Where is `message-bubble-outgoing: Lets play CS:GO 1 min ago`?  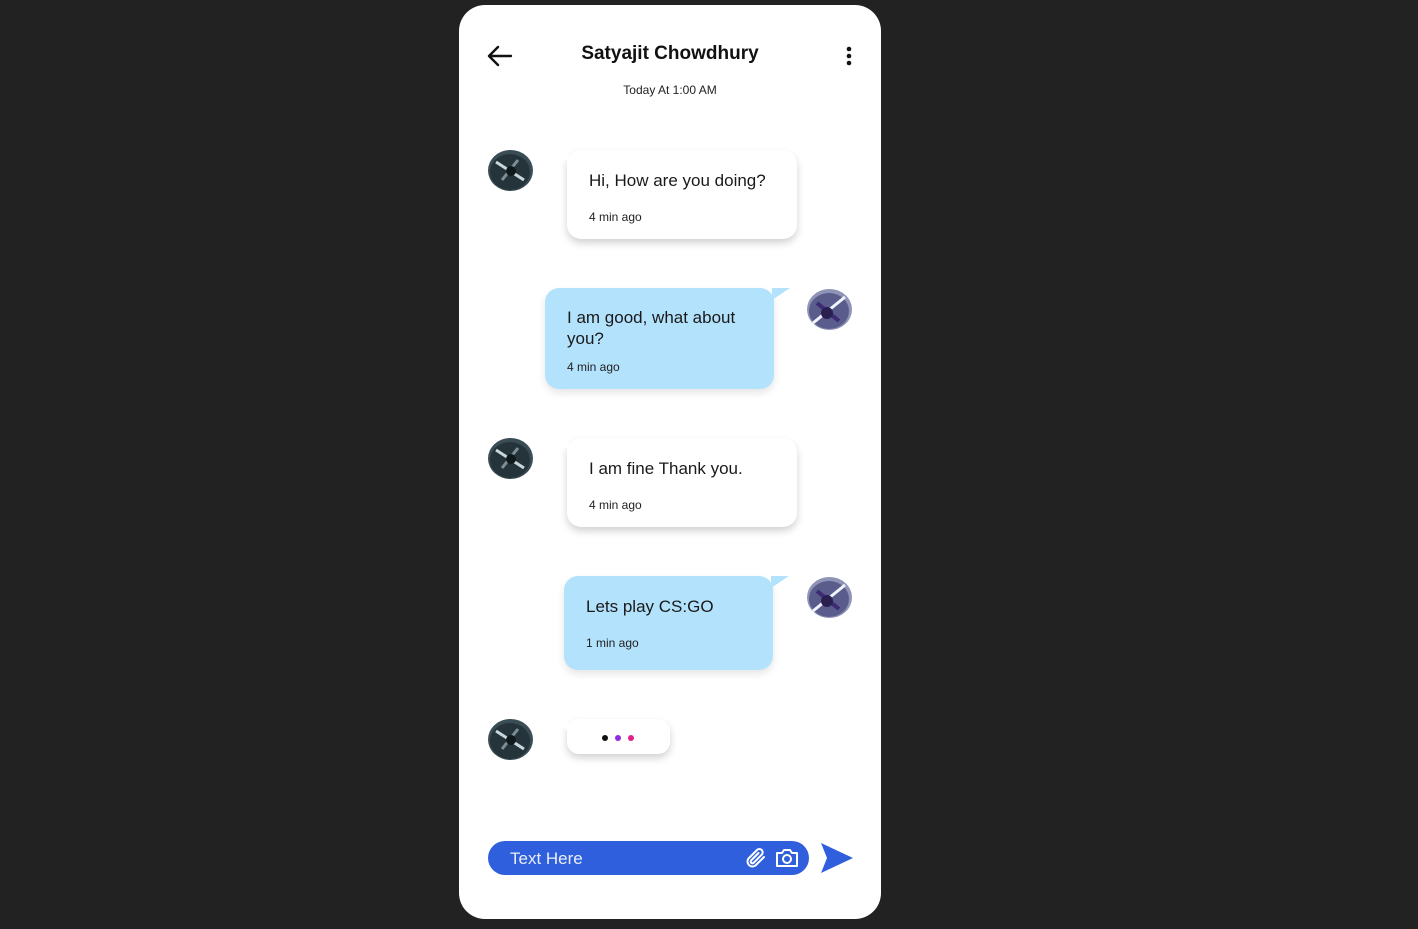
message-bubble-outgoing: Lets play CS:GO 1 min ago is located at coordinates (676, 623).